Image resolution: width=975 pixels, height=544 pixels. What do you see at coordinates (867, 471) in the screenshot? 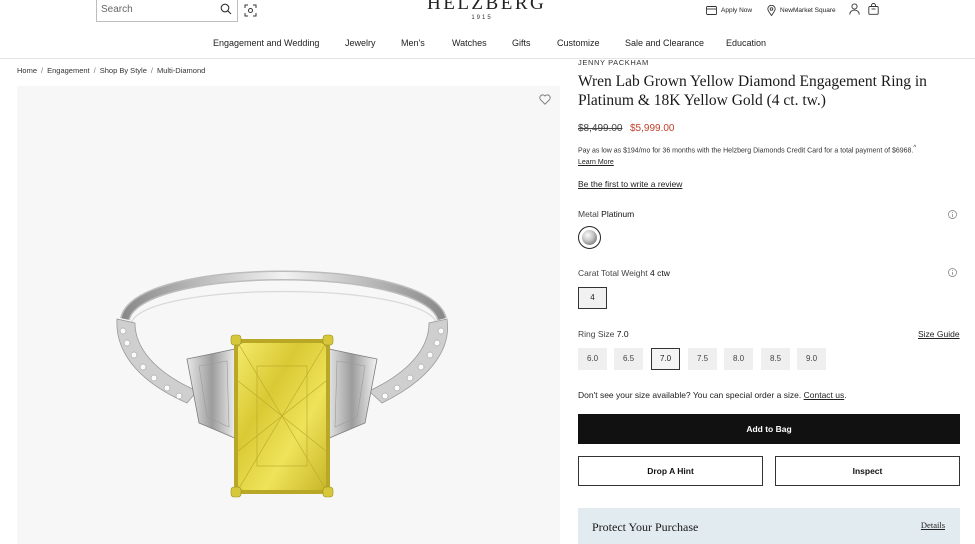
I see `inspect-button: Inspect` at bounding box center [867, 471].